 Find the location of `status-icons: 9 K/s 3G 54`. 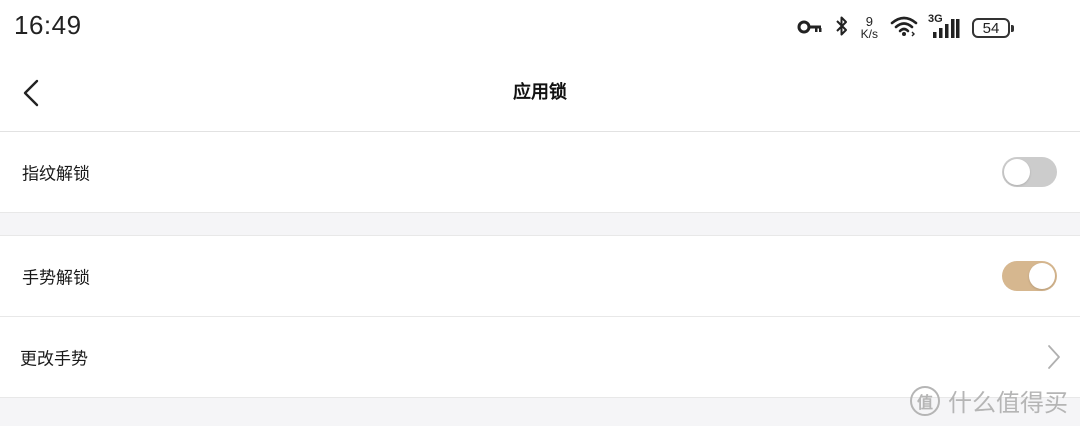

status-icons: 9 K/s 3G 54 is located at coordinates (905, 28).